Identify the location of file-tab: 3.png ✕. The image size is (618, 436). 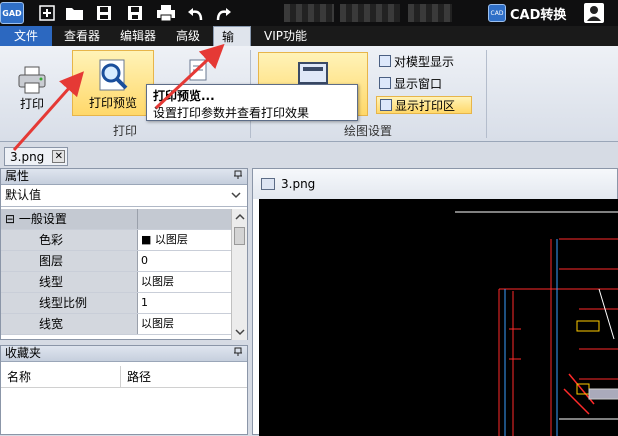
(36, 156).